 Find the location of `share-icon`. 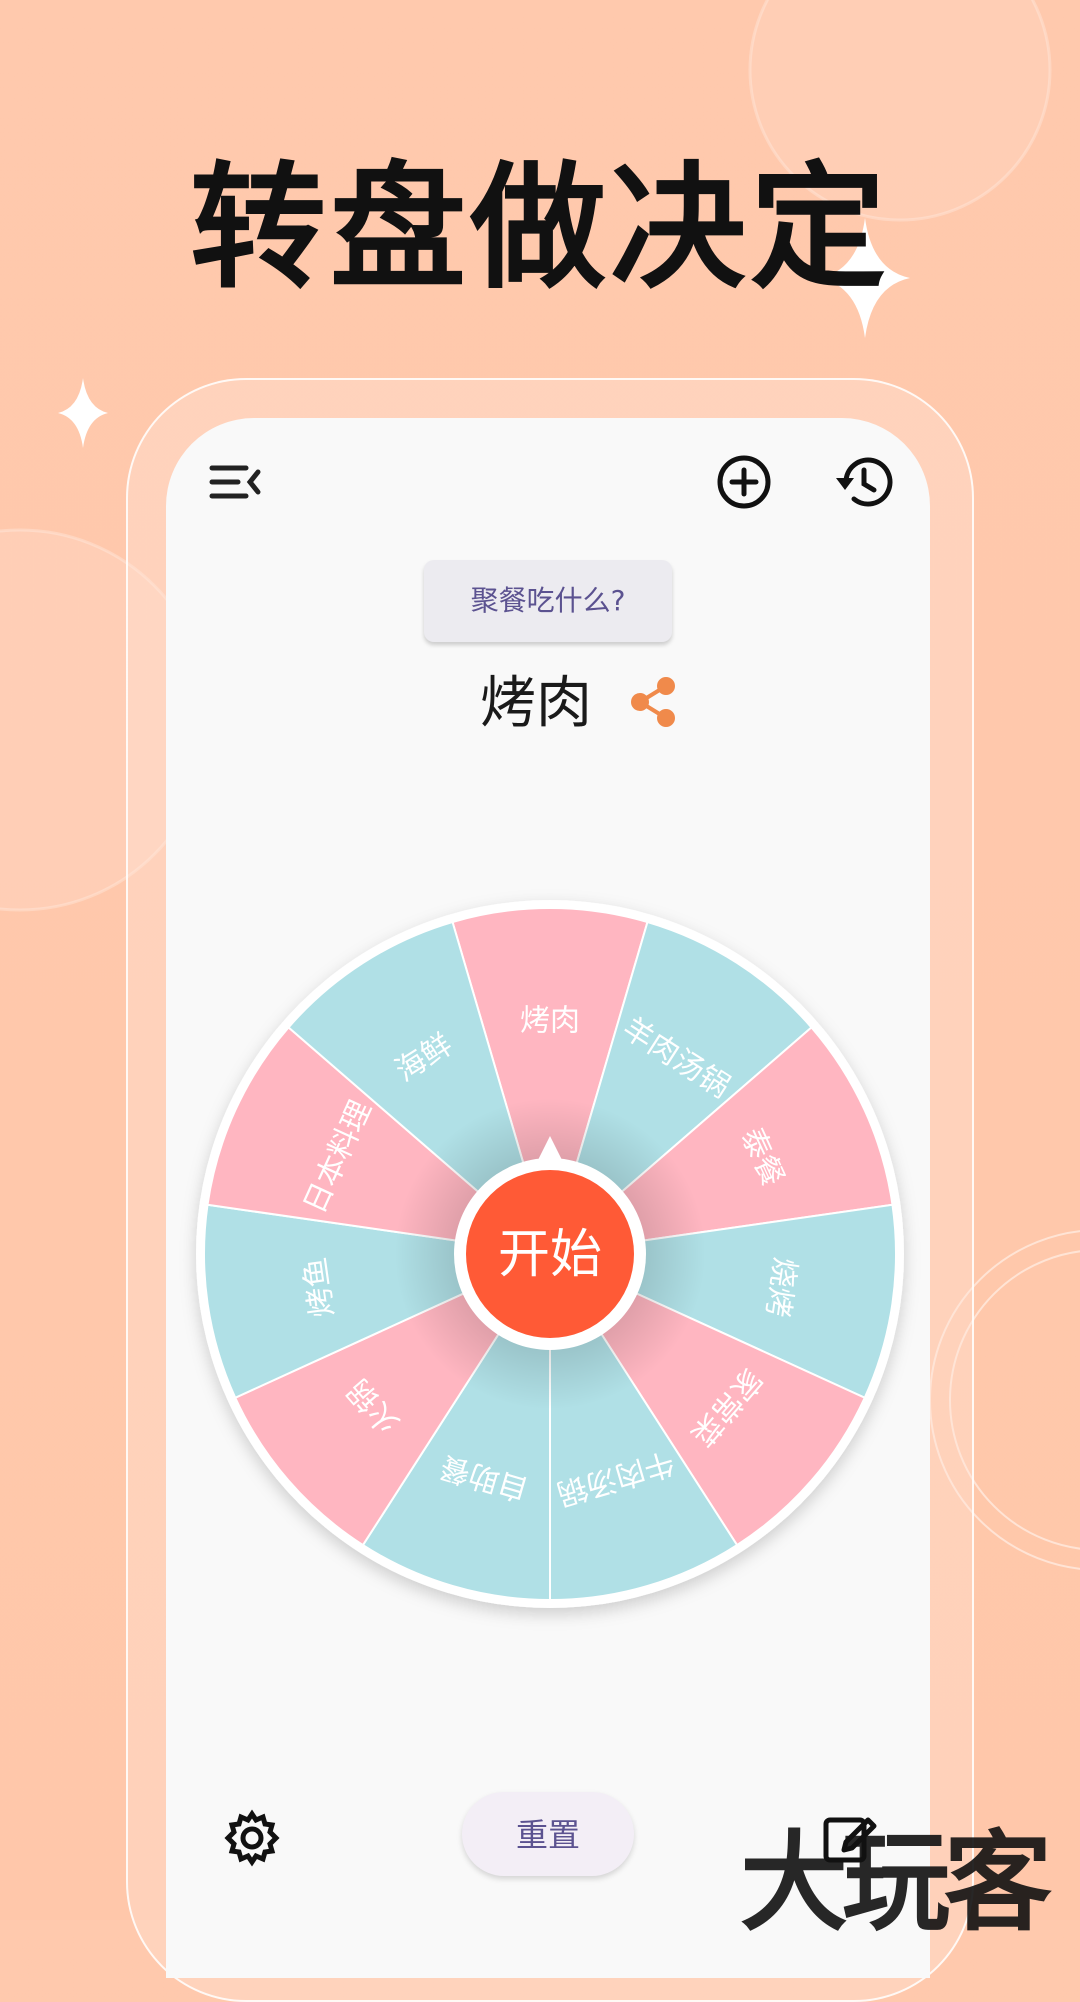

share-icon is located at coordinates (653, 702).